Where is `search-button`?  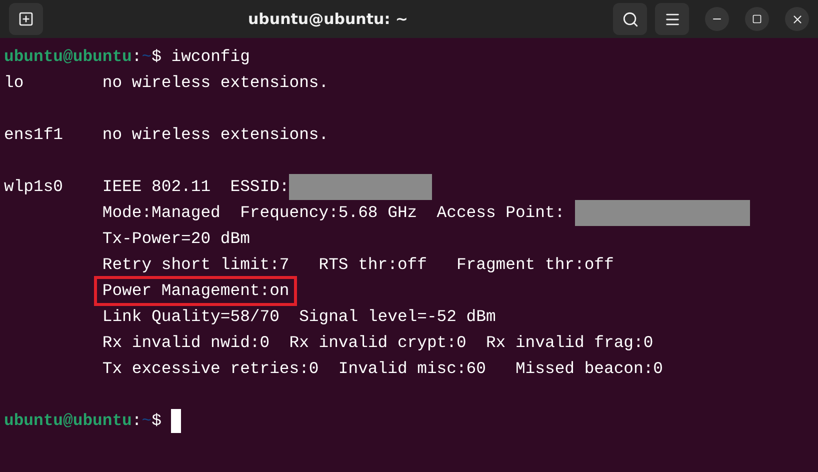 search-button is located at coordinates (630, 19).